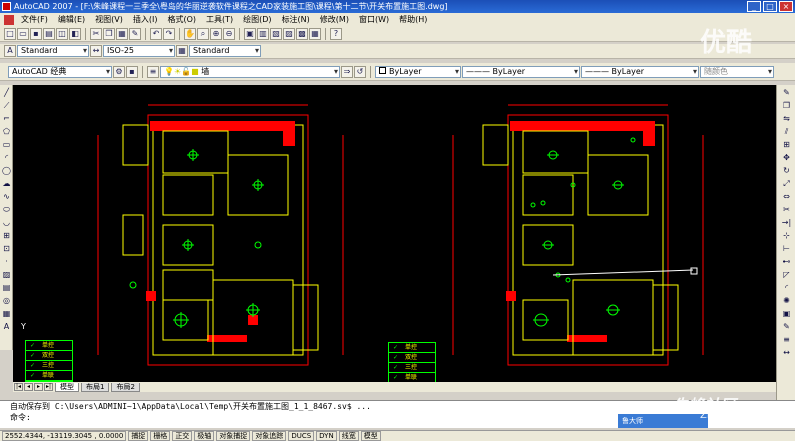  Describe the element at coordinates (786, 222) in the screenshot. I see `extend-icon: →|` at that location.